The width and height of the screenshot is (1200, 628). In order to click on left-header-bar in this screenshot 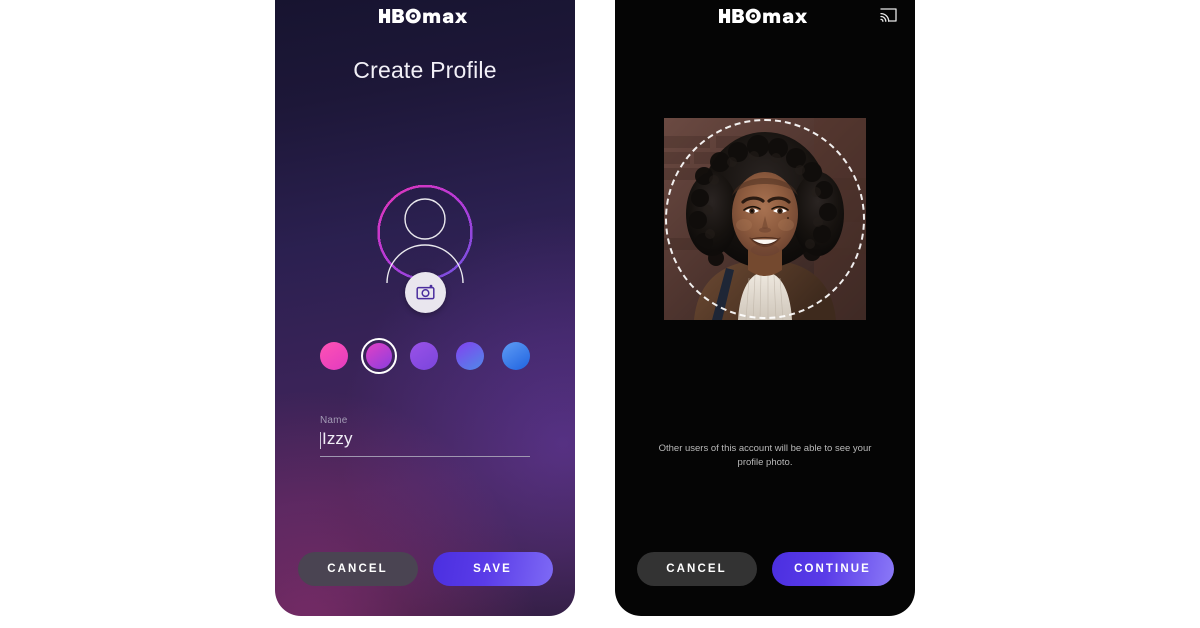, I will do `click(425, 17)`.